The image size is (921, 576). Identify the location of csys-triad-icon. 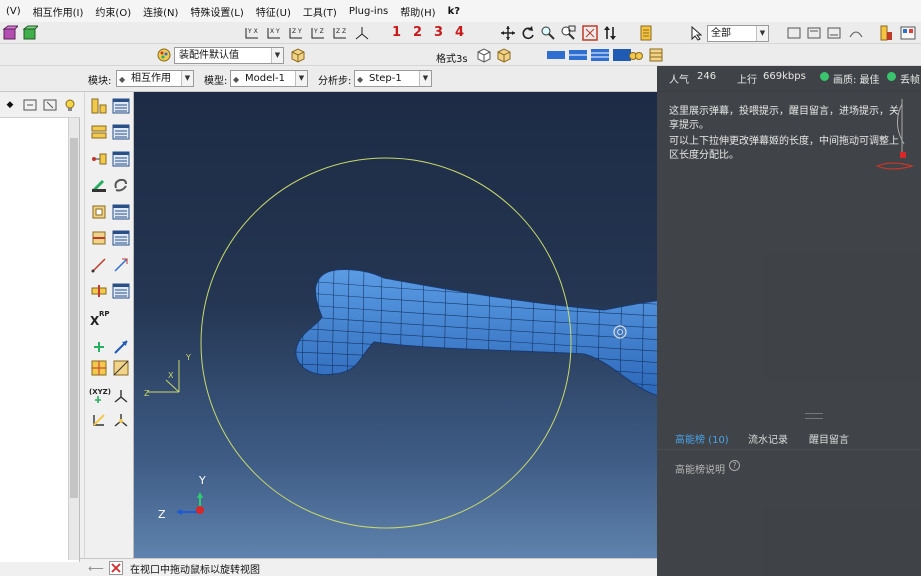
(121, 396).